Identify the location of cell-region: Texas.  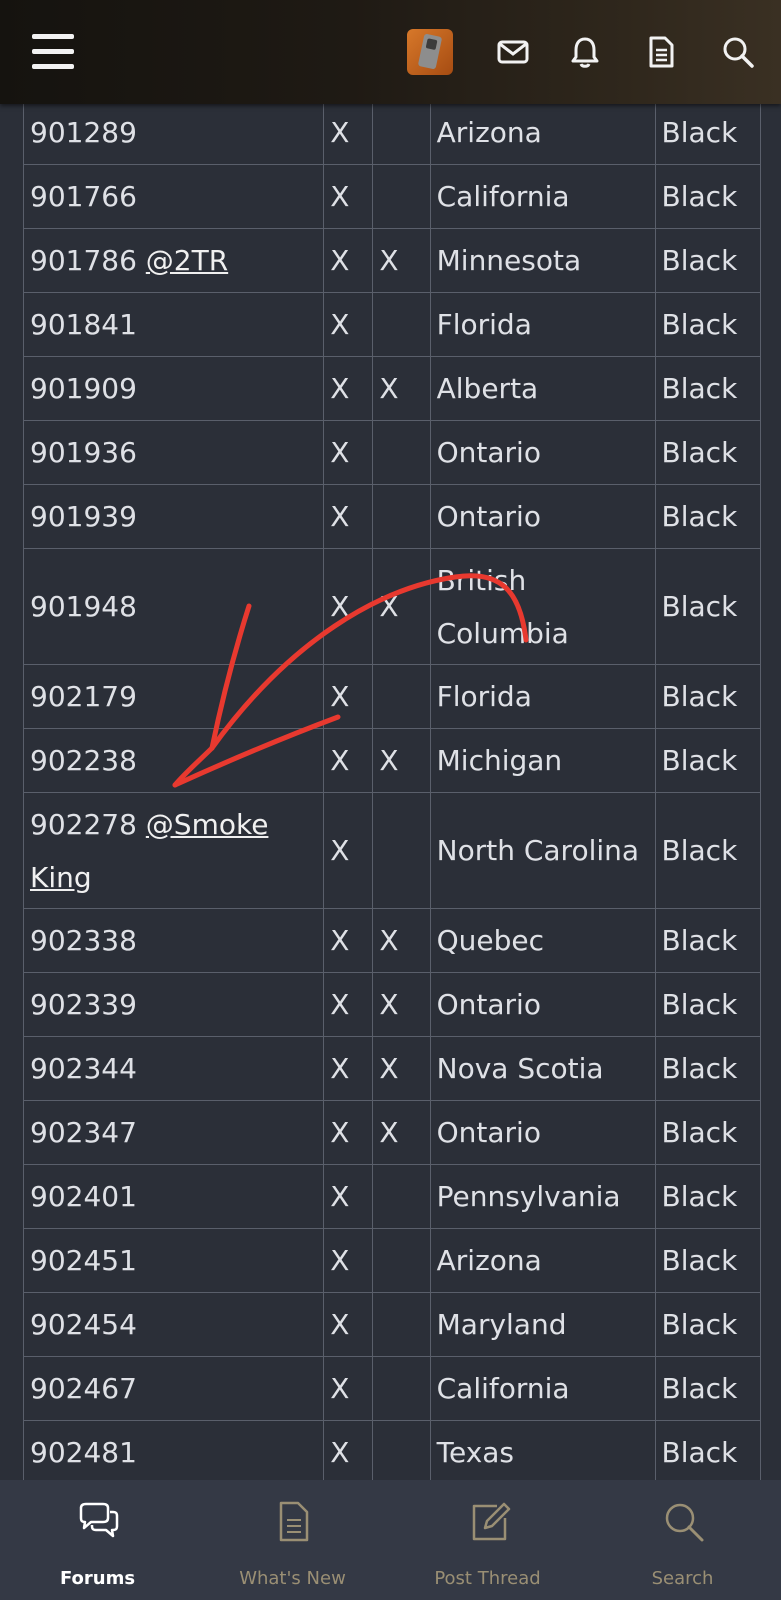
(542, 1452).